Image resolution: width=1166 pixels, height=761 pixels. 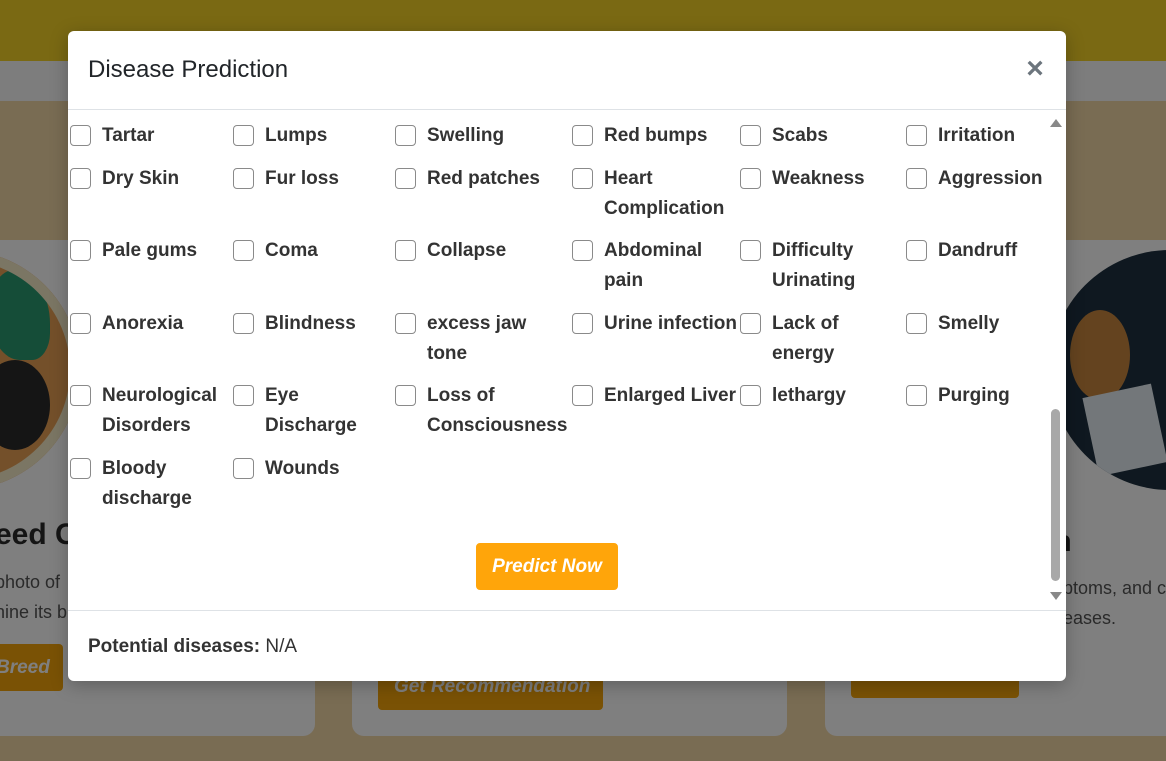 I want to click on scrollbar-thumb, so click(x=1055, y=495).